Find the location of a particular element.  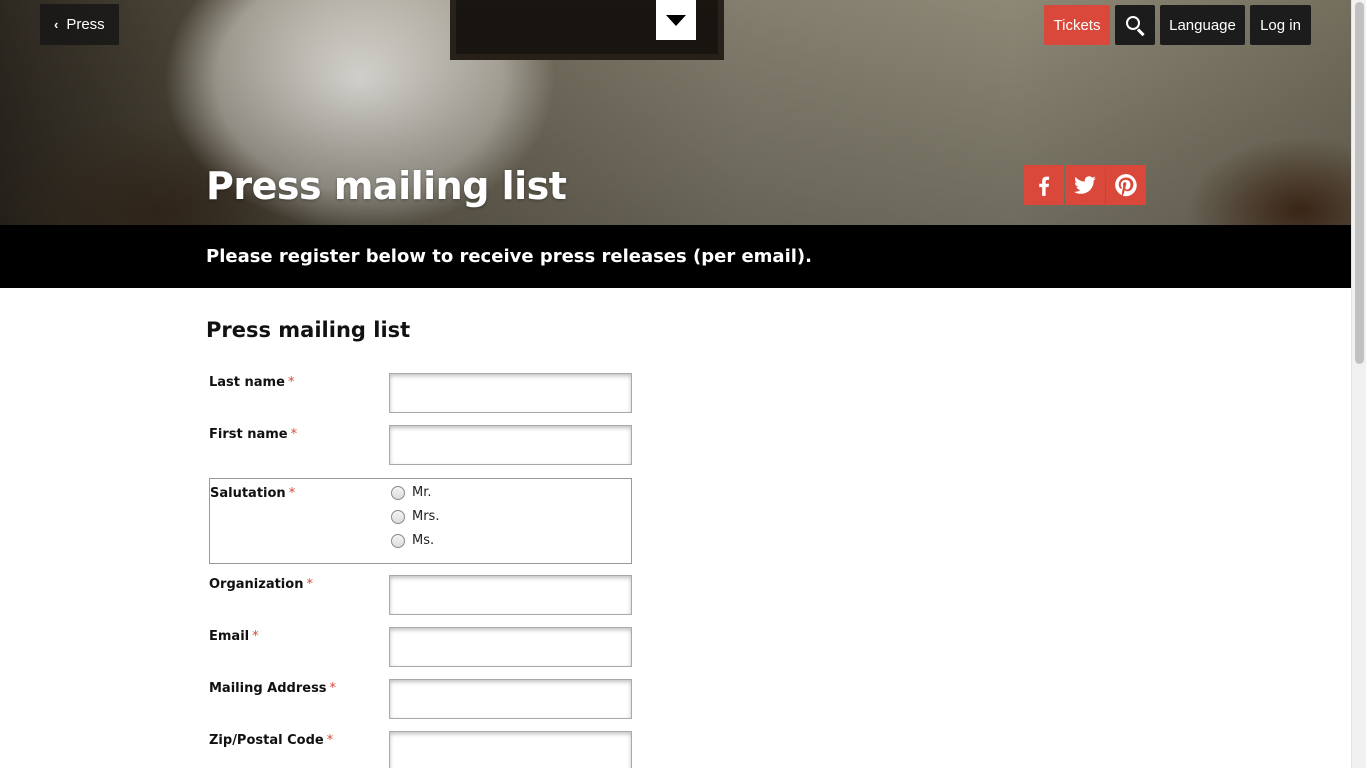

language-button: Language is located at coordinates (1202, 25).